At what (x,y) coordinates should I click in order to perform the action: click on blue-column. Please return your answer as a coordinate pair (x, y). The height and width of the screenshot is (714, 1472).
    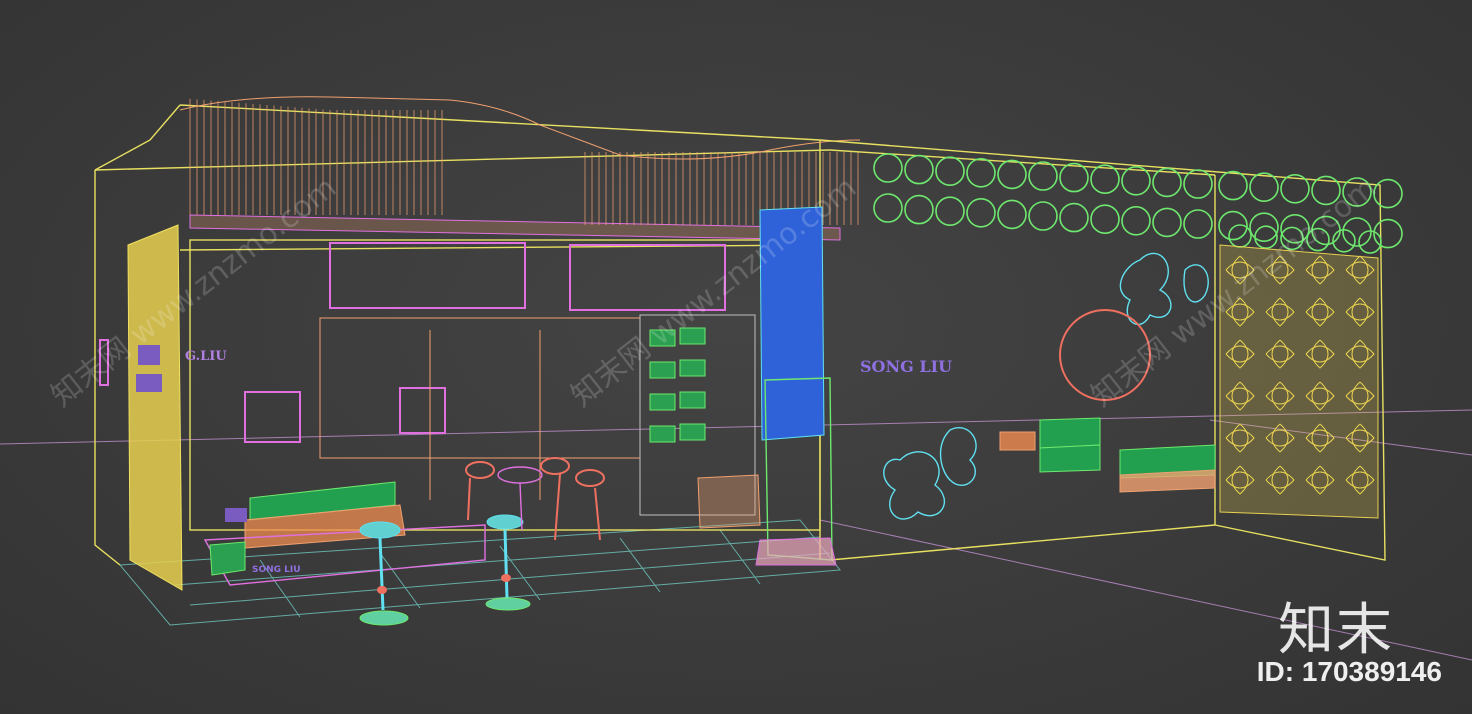
    Looking at the image, I should click on (796, 386).